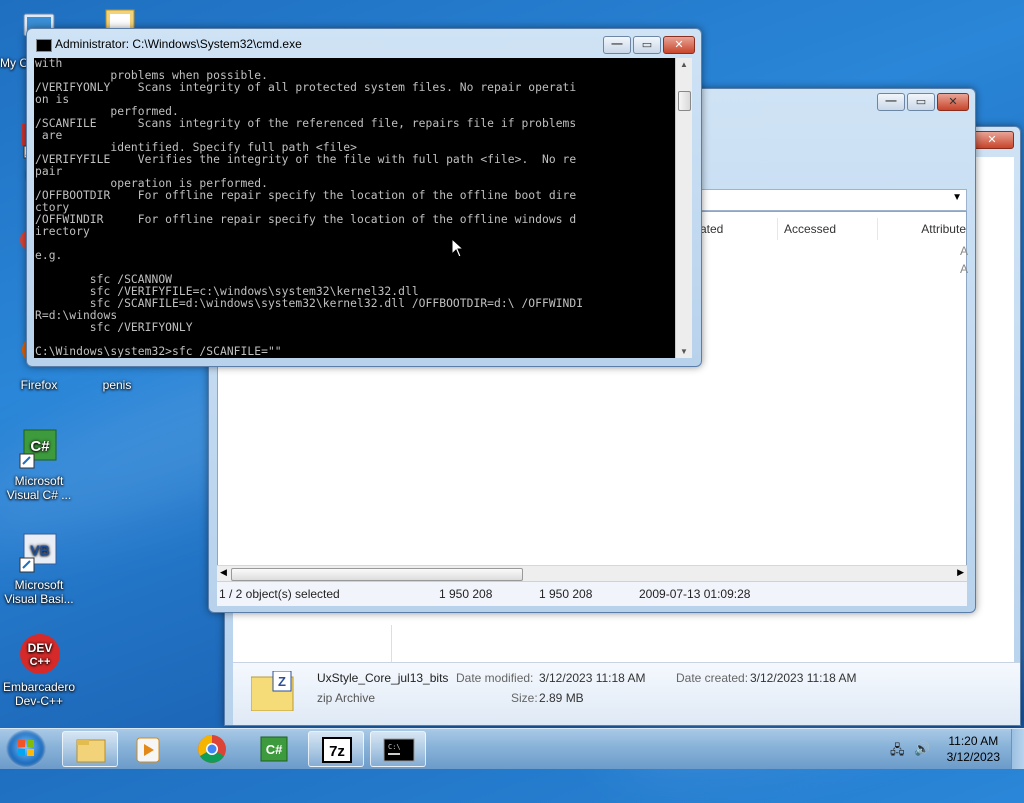 This screenshot has width=1024, height=803. I want to click on svg-text: VB, so click(39, 550).